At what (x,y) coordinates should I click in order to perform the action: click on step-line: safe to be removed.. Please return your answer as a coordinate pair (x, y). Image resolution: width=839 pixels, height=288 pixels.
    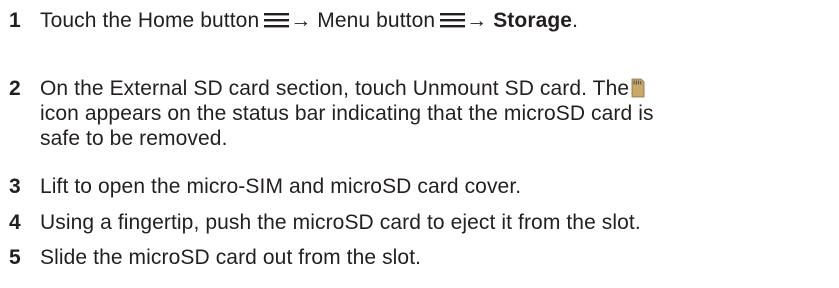
    Looking at the image, I should click on (134, 138).